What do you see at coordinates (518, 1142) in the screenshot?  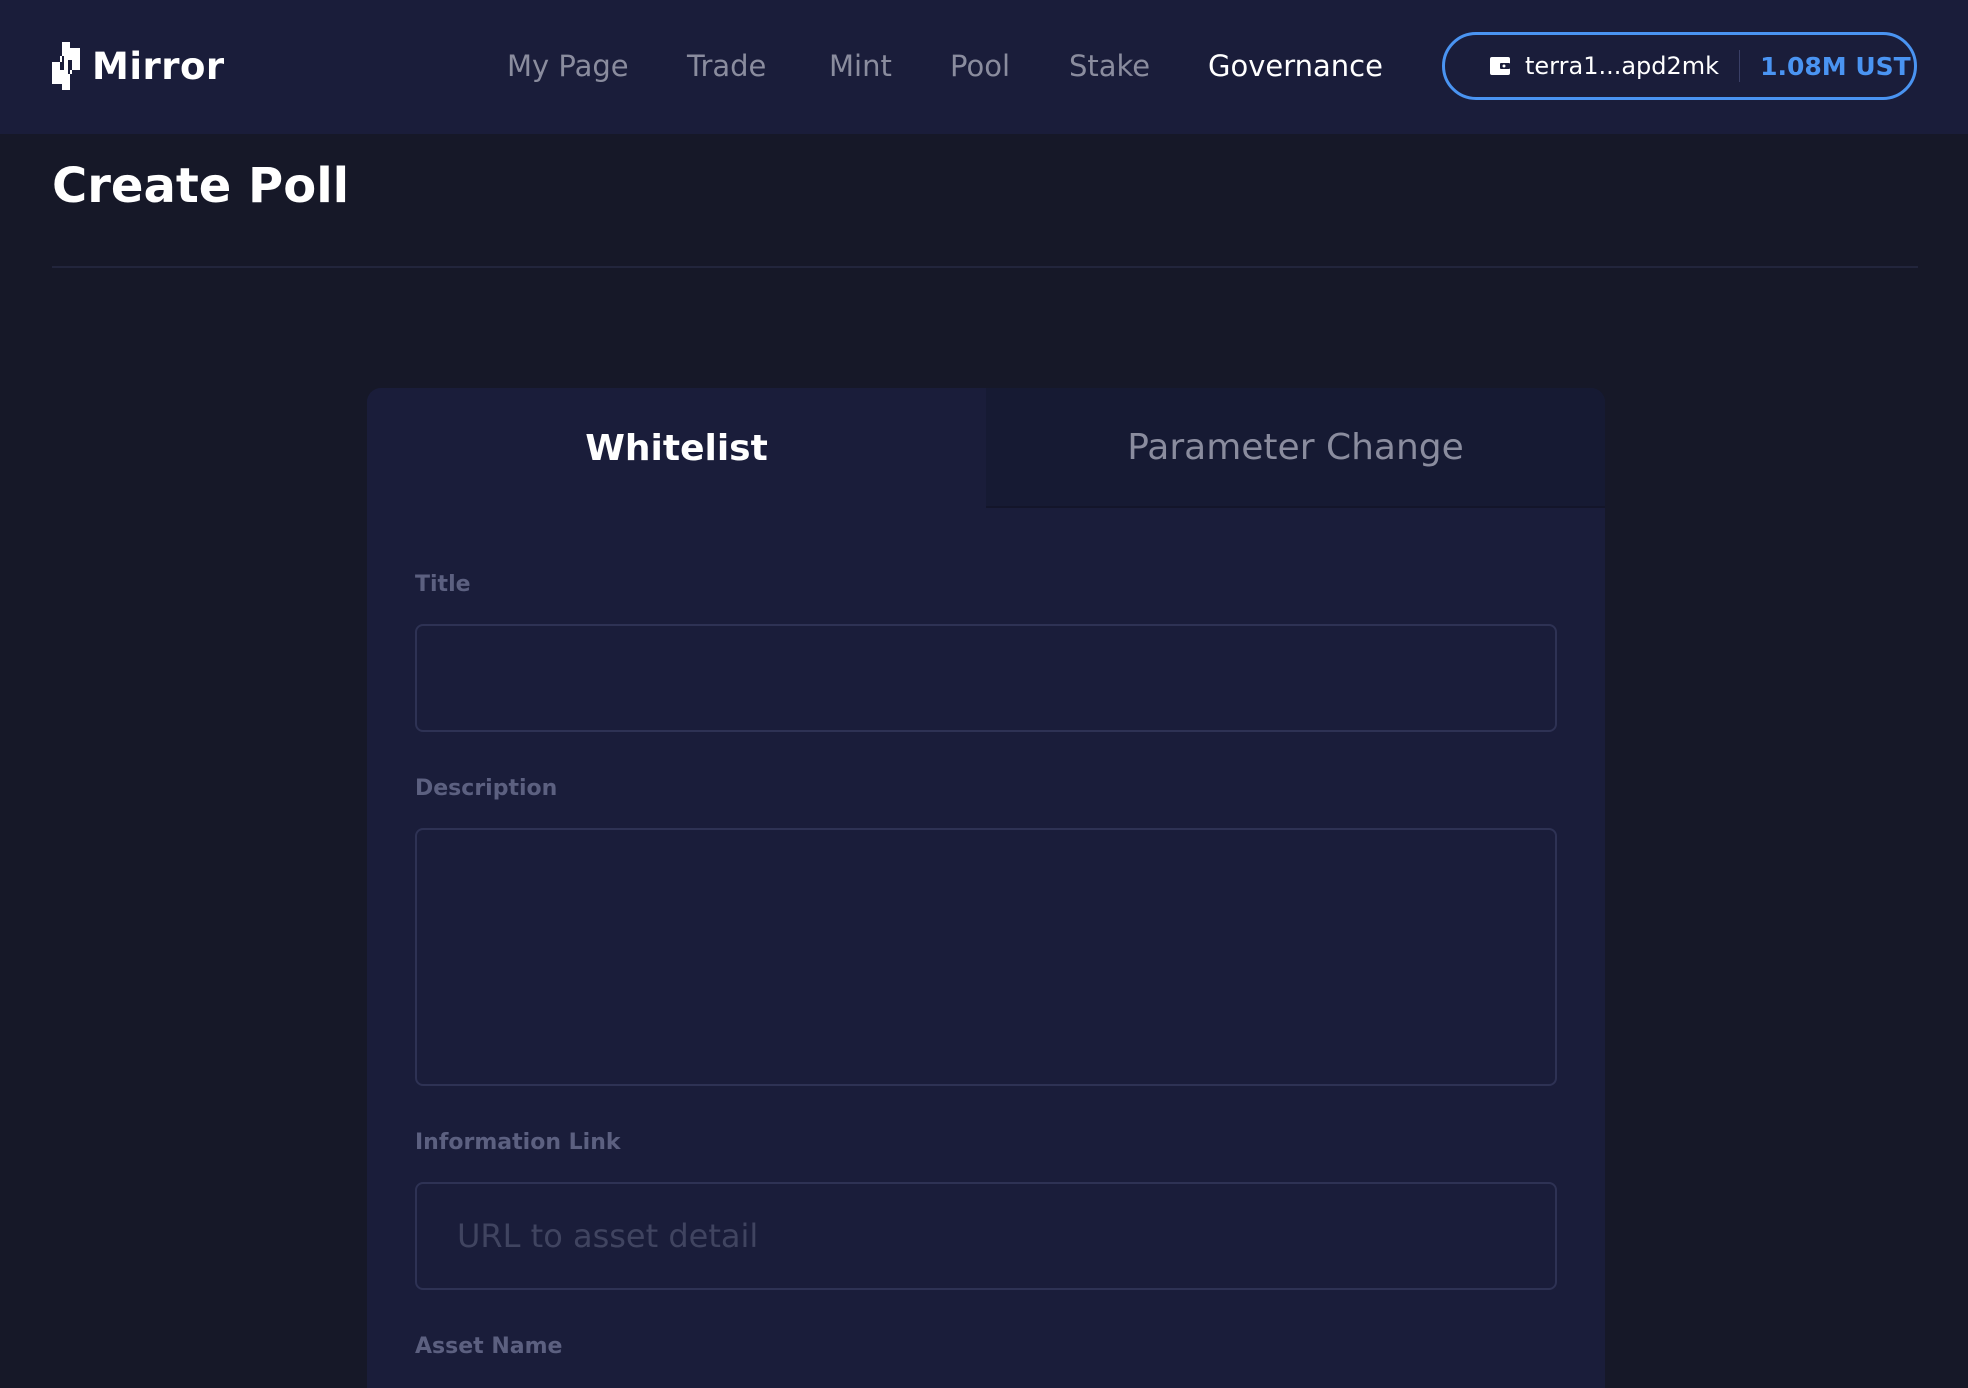 I see `information-link-label: Information Link` at bounding box center [518, 1142].